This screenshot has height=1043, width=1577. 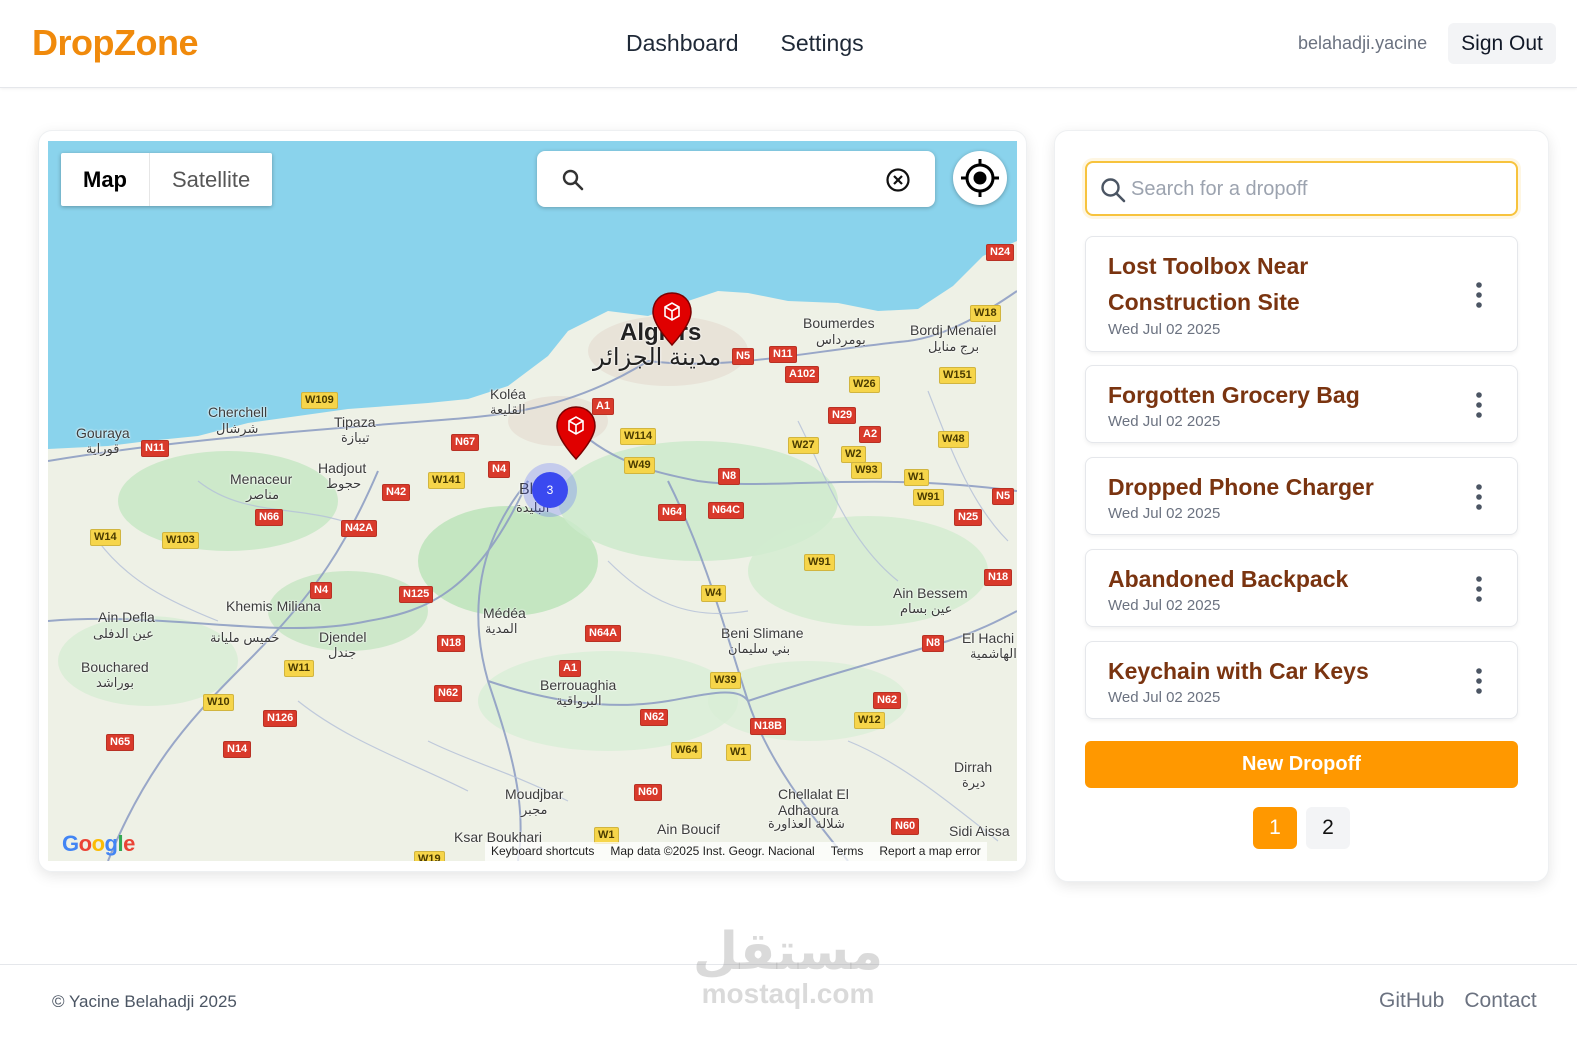 I want to click on road-shield: W1, so click(x=916, y=477).